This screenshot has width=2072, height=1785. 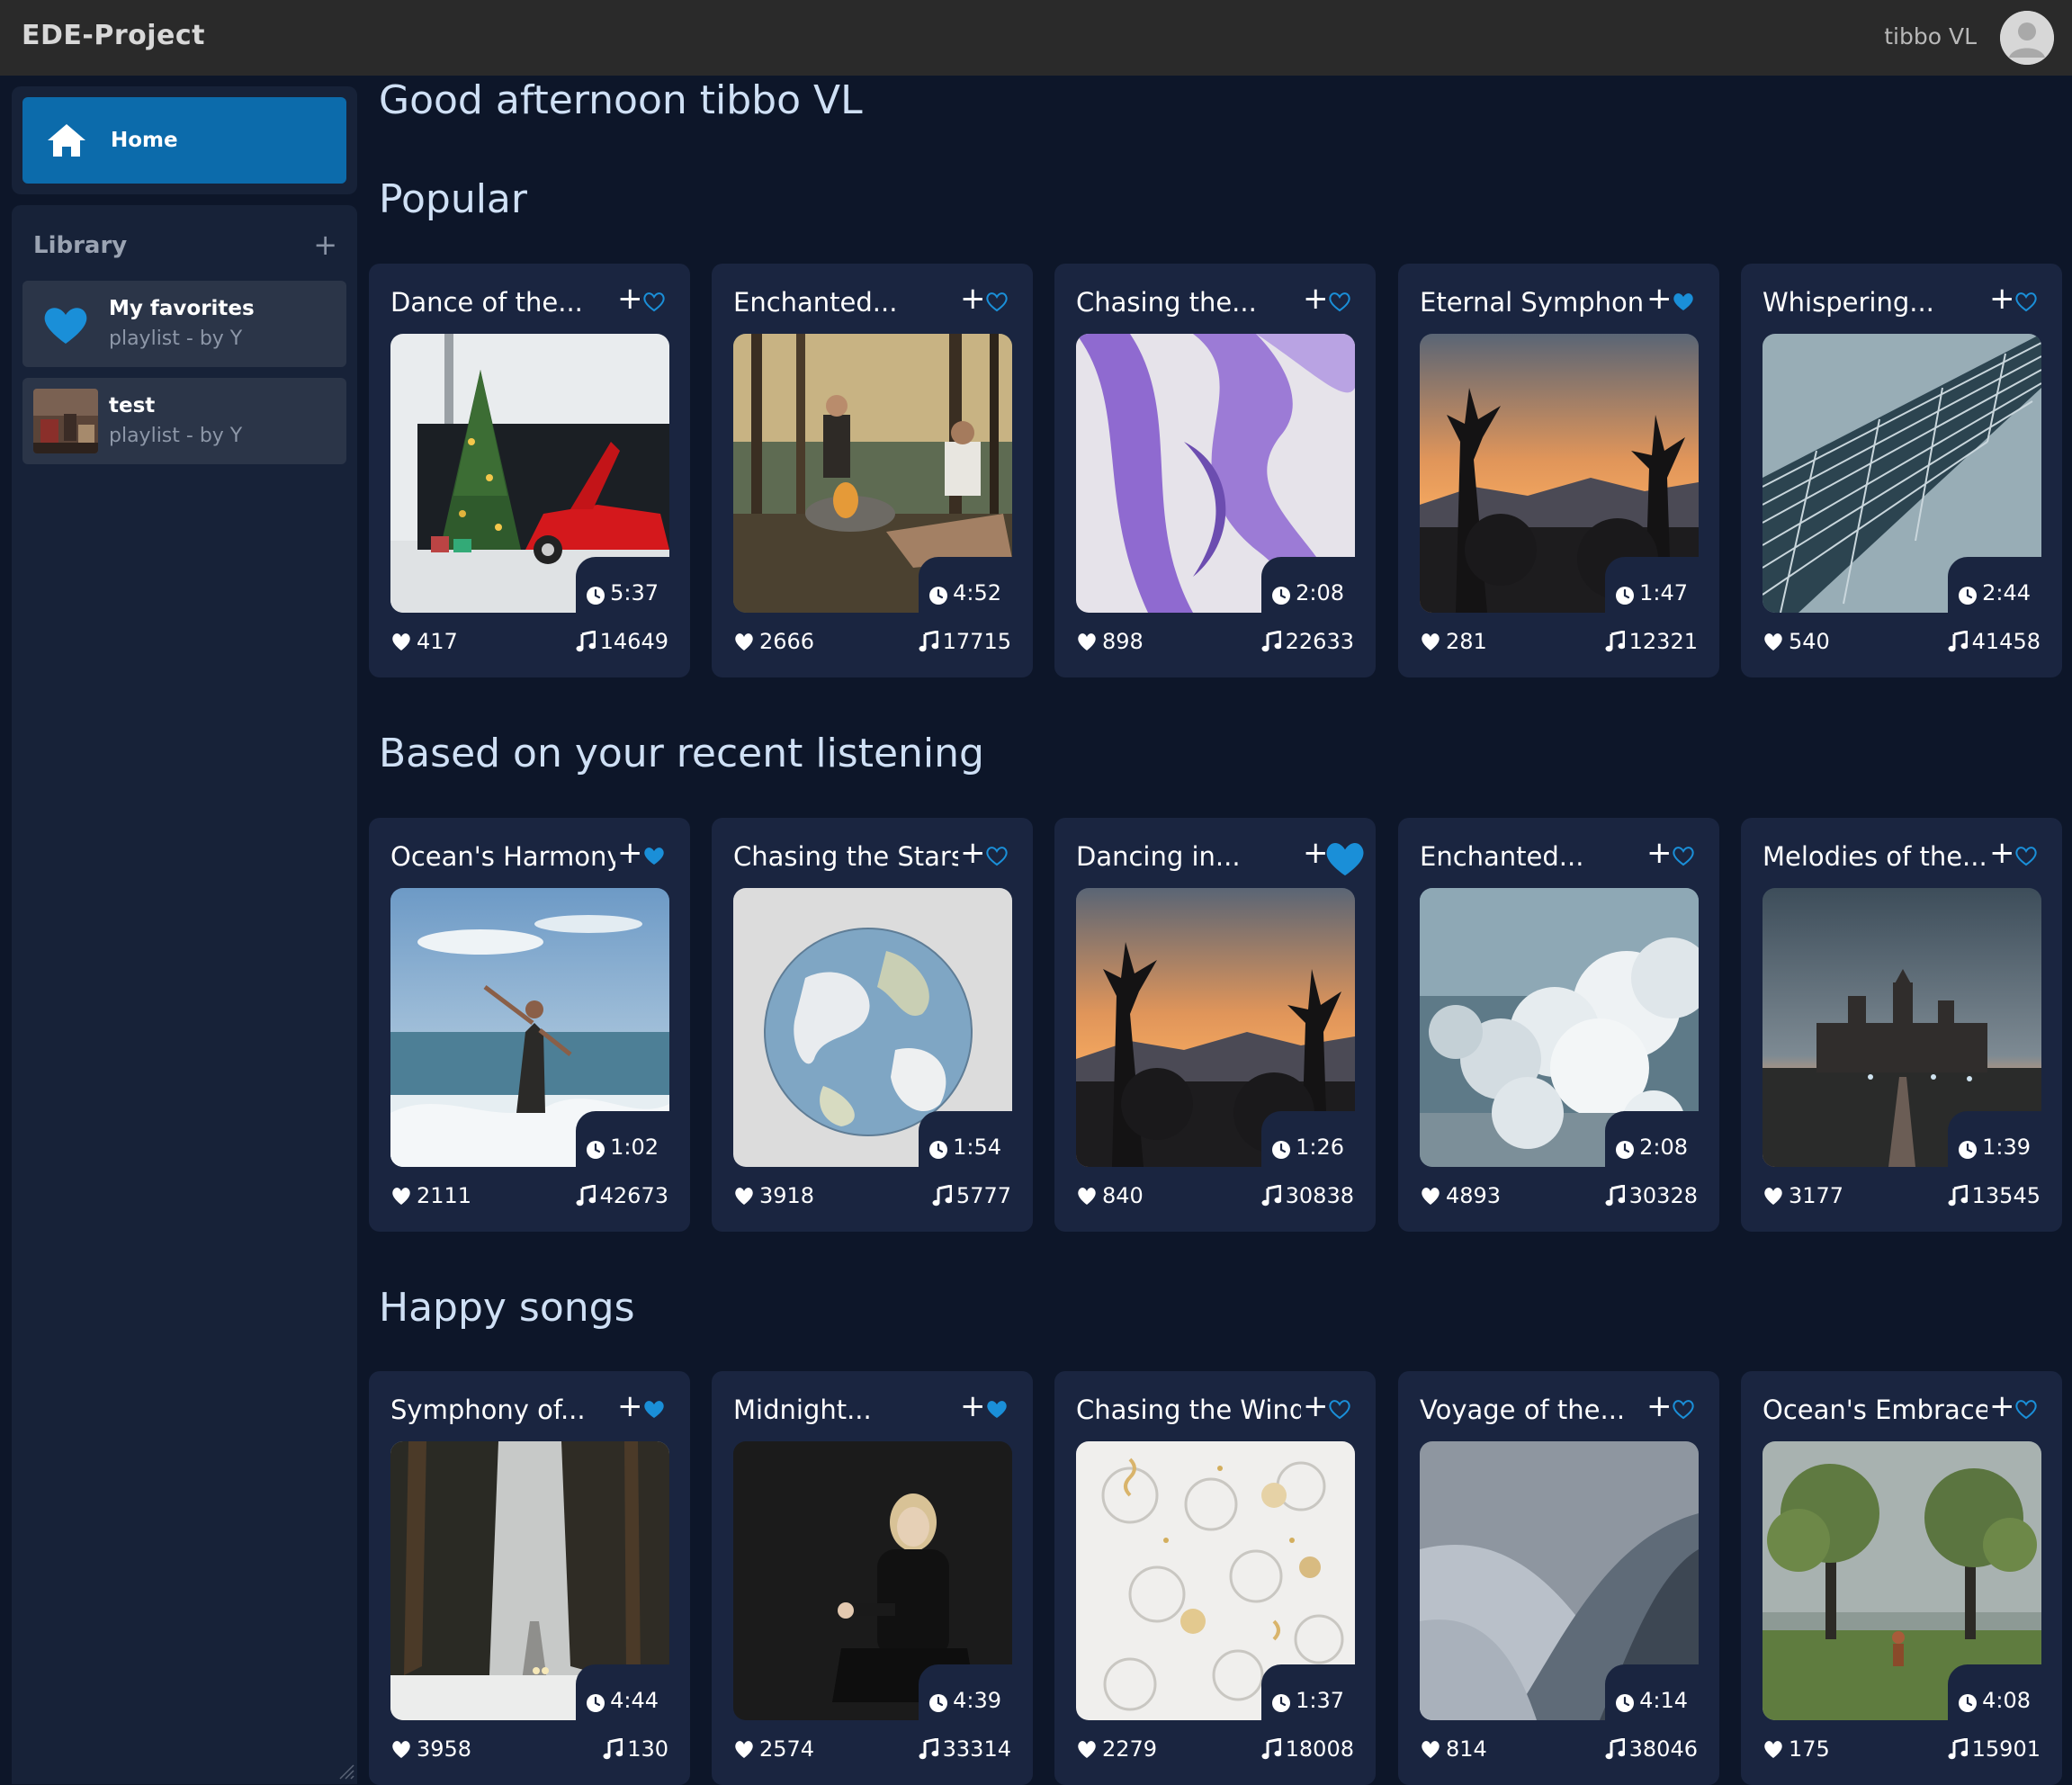 I want to click on duration-text: 4:52, so click(x=977, y=592).